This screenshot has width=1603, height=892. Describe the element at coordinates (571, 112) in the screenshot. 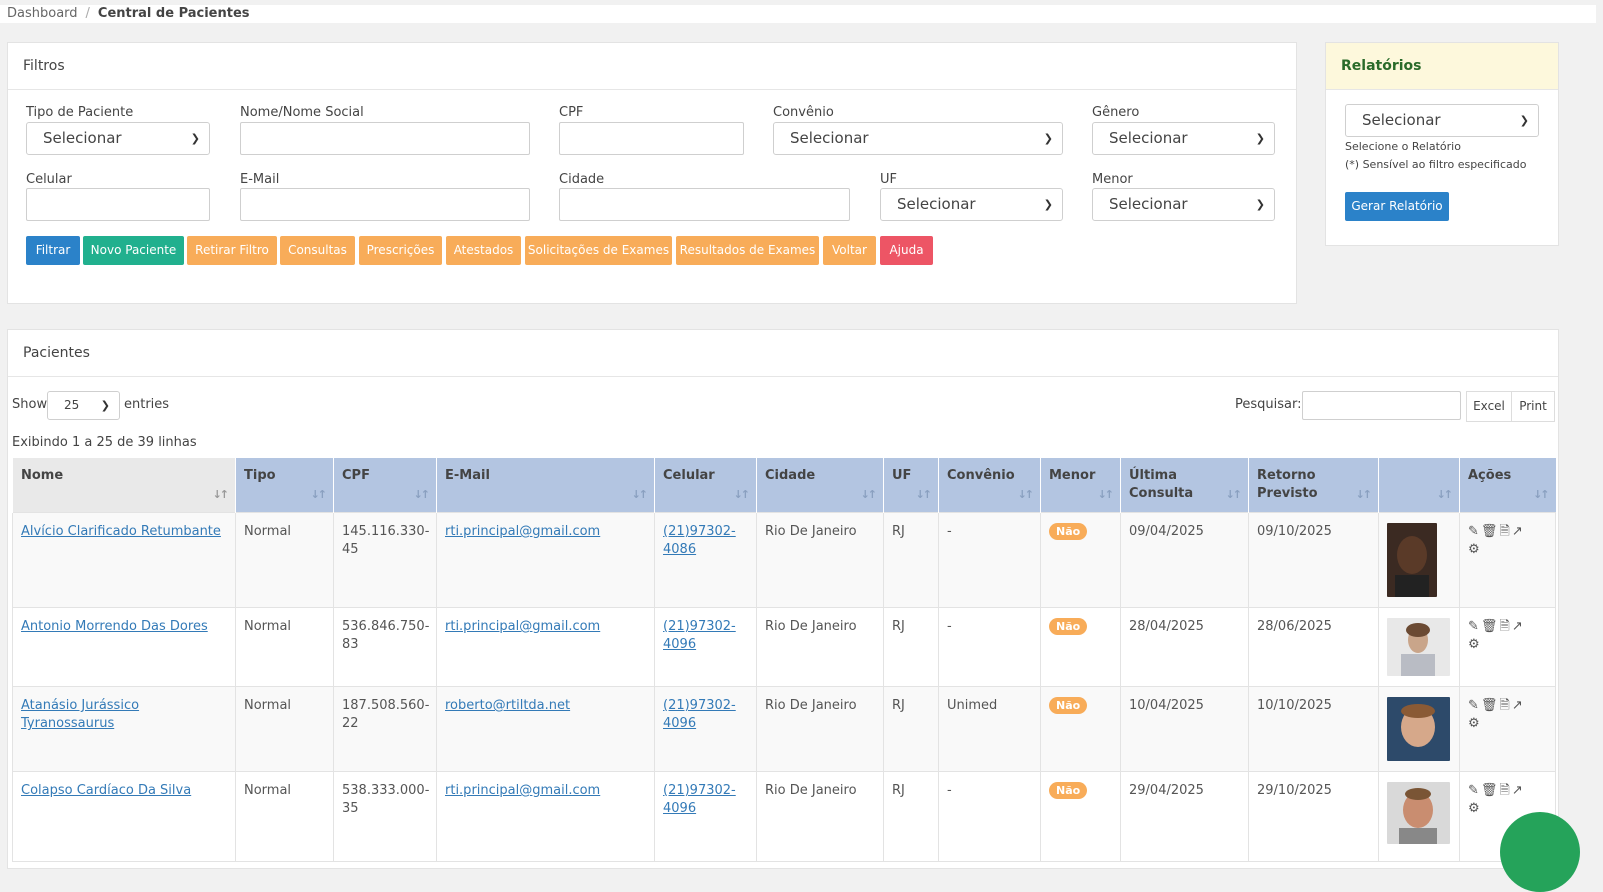

I see `label-cpf: CPF` at that location.